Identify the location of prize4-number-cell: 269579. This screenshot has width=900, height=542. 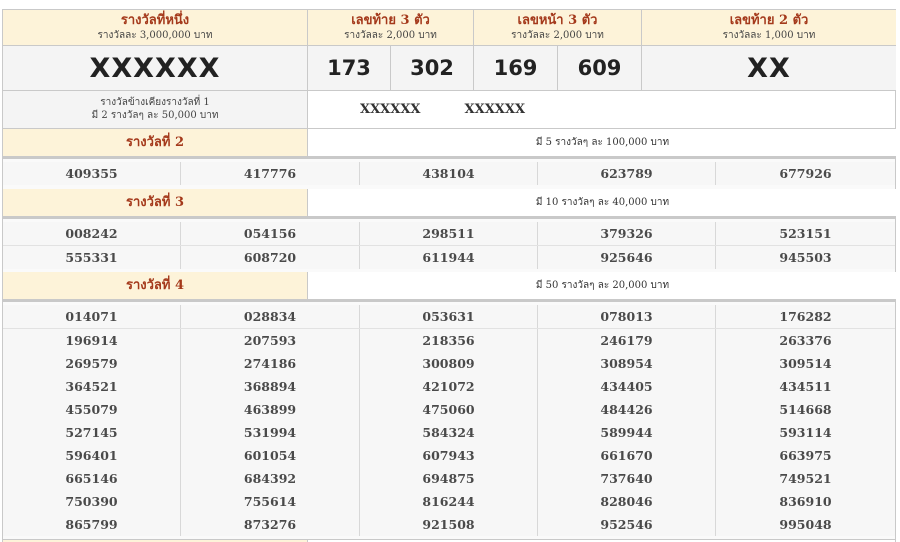
(92, 363).